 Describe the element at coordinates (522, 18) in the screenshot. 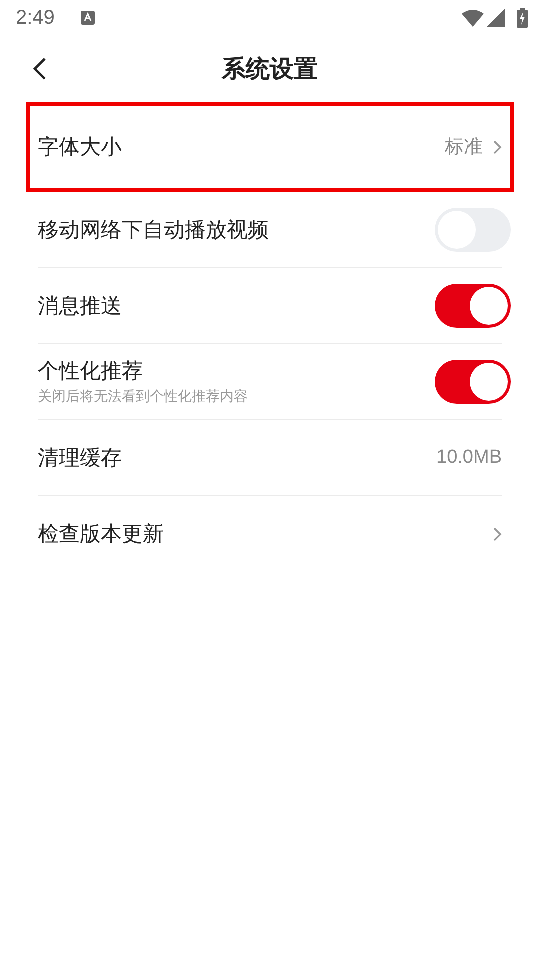

I see `battery-icon` at that location.